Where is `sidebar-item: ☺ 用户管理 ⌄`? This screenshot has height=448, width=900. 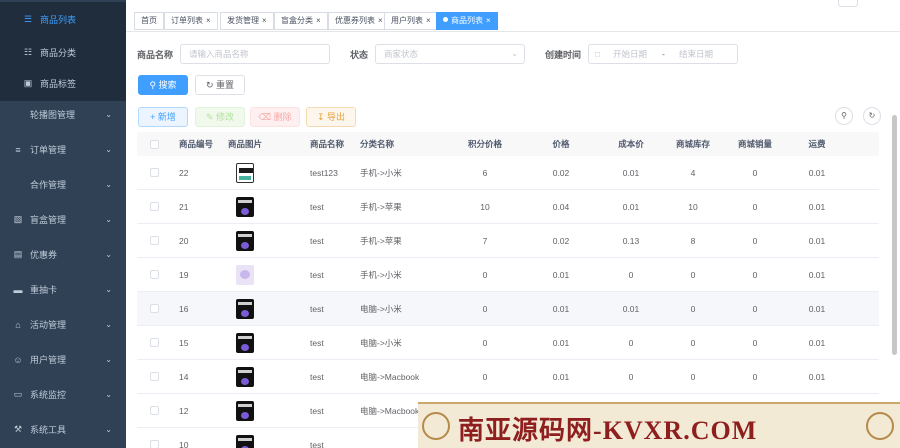
sidebar-item: ☺ 用户管理 ⌄ is located at coordinates (63, 359).